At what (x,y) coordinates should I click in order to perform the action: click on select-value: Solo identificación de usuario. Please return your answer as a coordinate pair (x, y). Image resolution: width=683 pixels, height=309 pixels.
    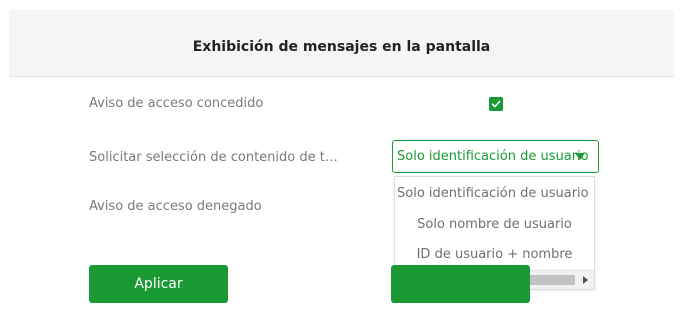
    Looking at the image, I should click on (493, 156).